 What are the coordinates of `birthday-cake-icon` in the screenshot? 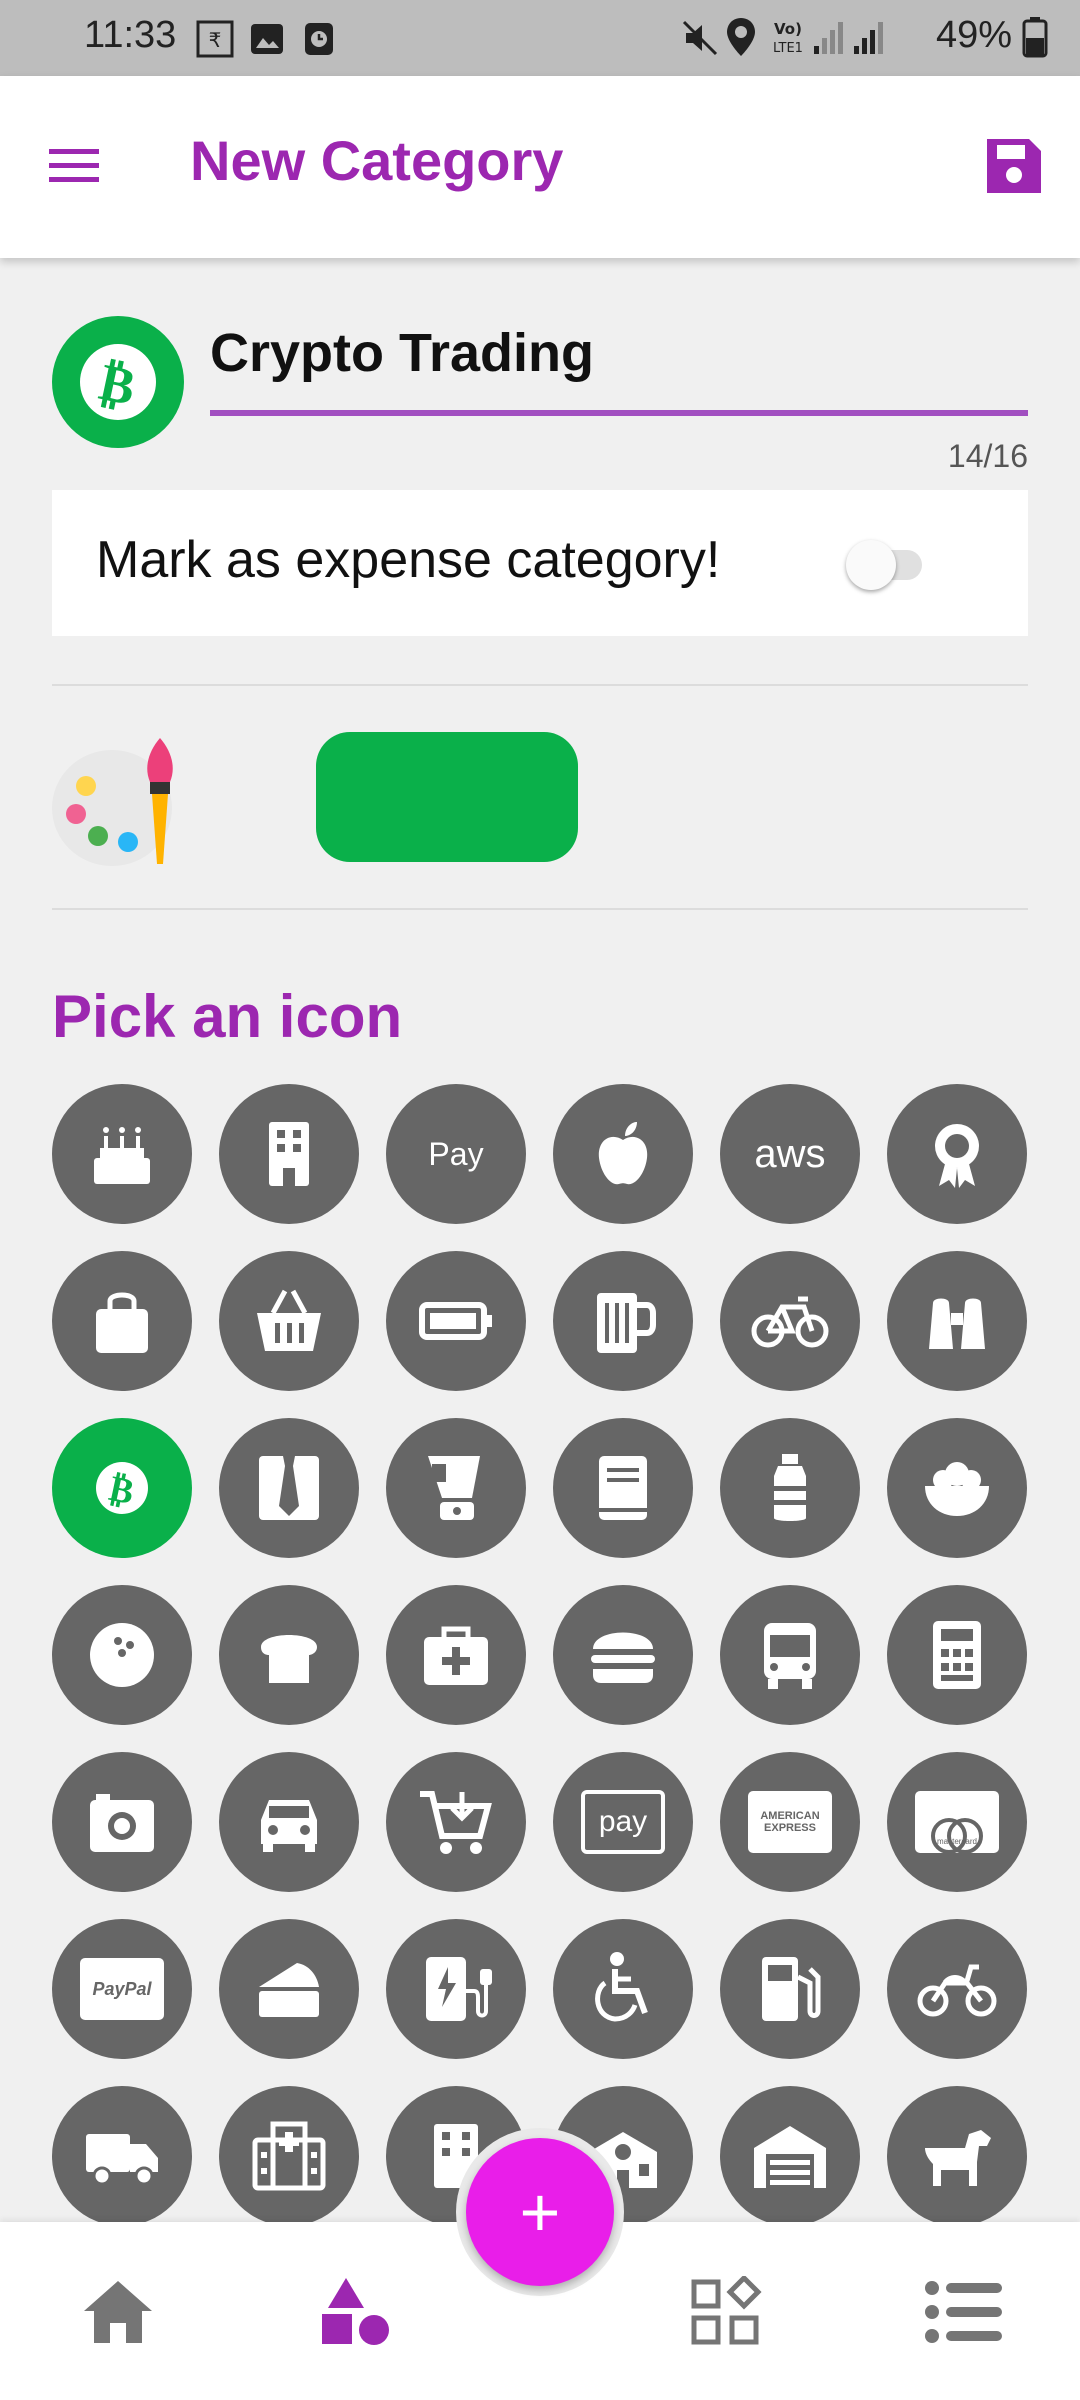 It's located at (122, 1154).